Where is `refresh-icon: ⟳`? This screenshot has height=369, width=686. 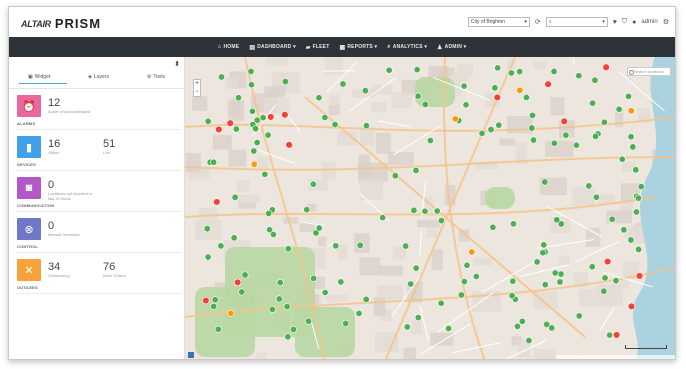
refresh-icon: ⟳ is located at coordinates (538, 22).